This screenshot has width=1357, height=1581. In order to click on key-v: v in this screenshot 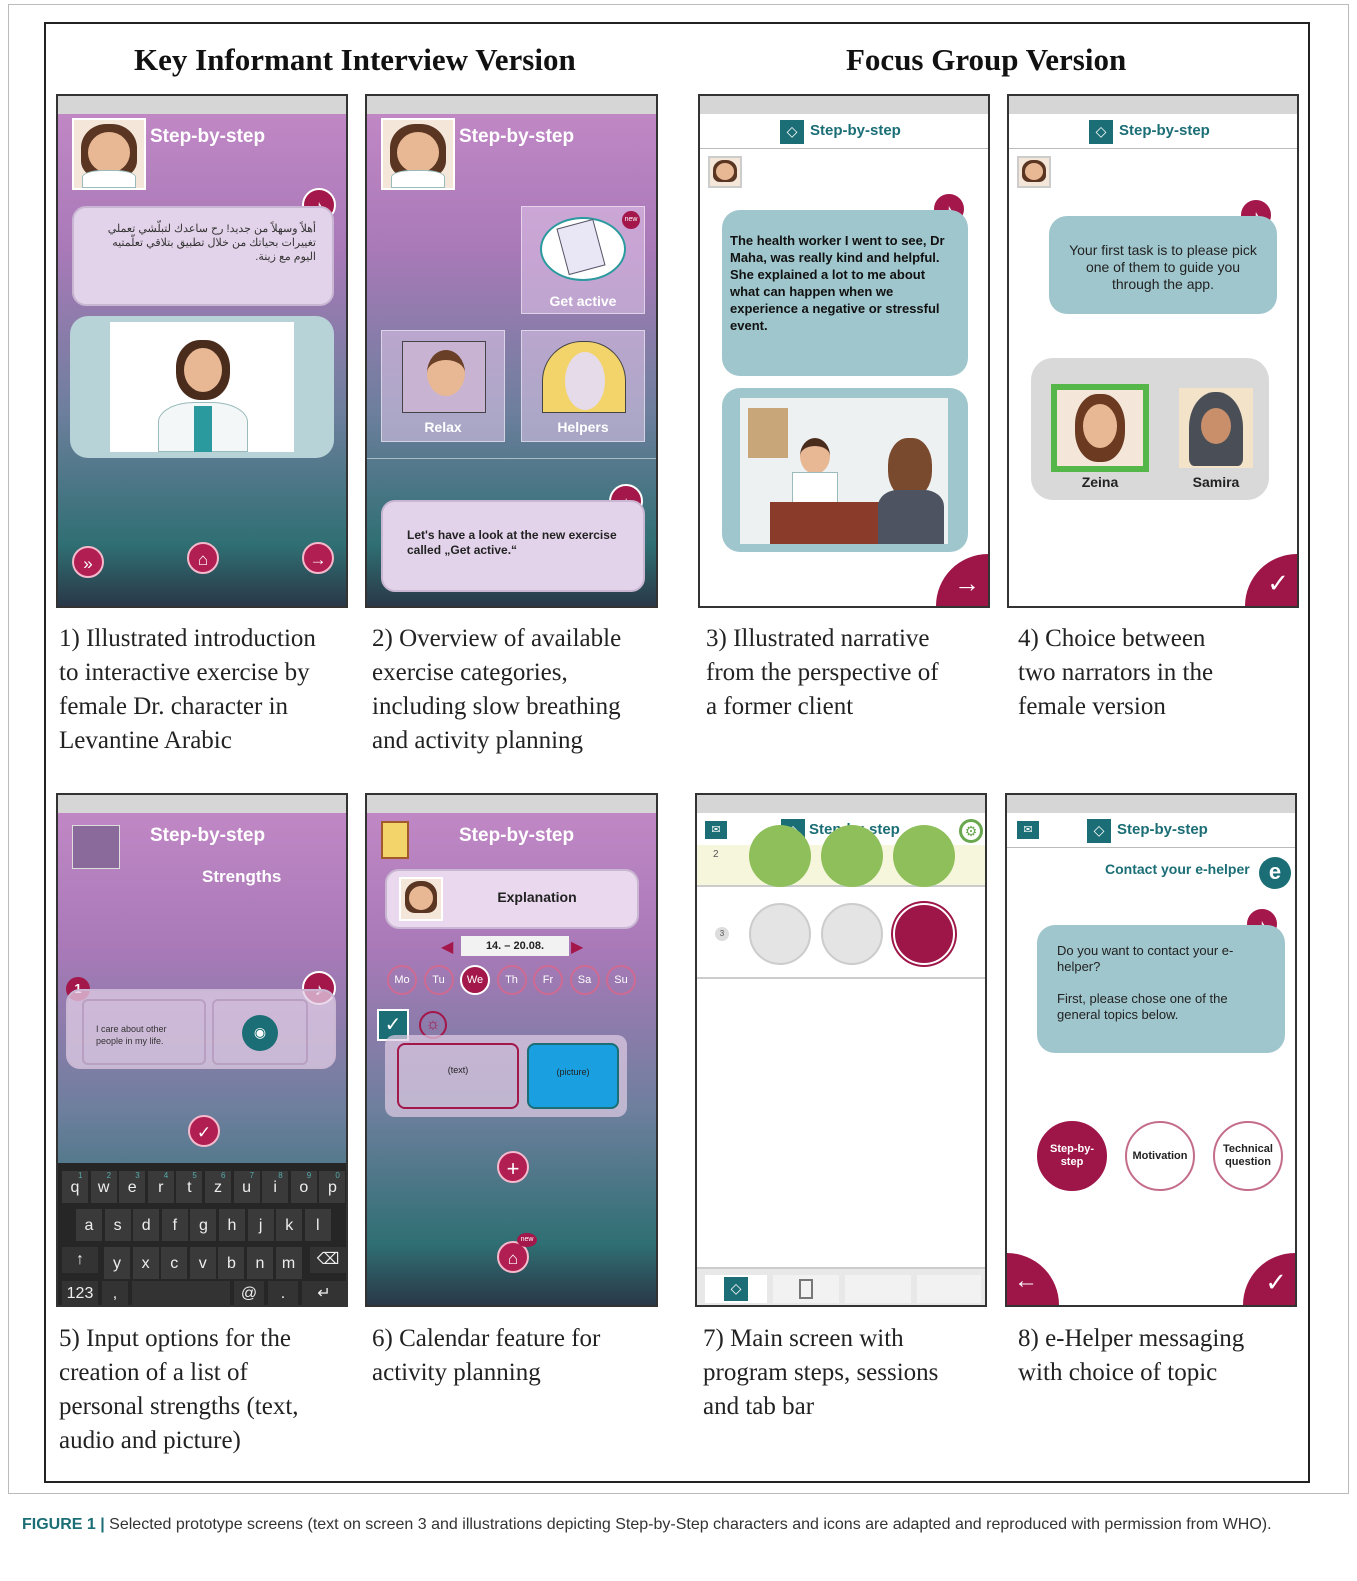, I will do `click(202, 1263)`.